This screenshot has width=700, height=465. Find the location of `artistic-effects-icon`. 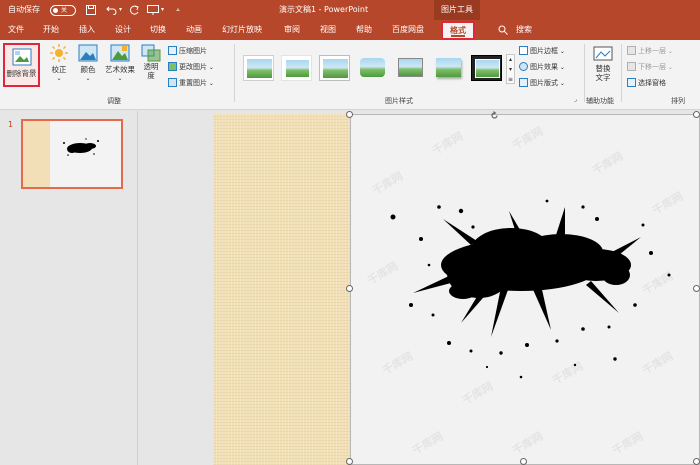

artistic-effects-icon is located at coordinates (120, 53).